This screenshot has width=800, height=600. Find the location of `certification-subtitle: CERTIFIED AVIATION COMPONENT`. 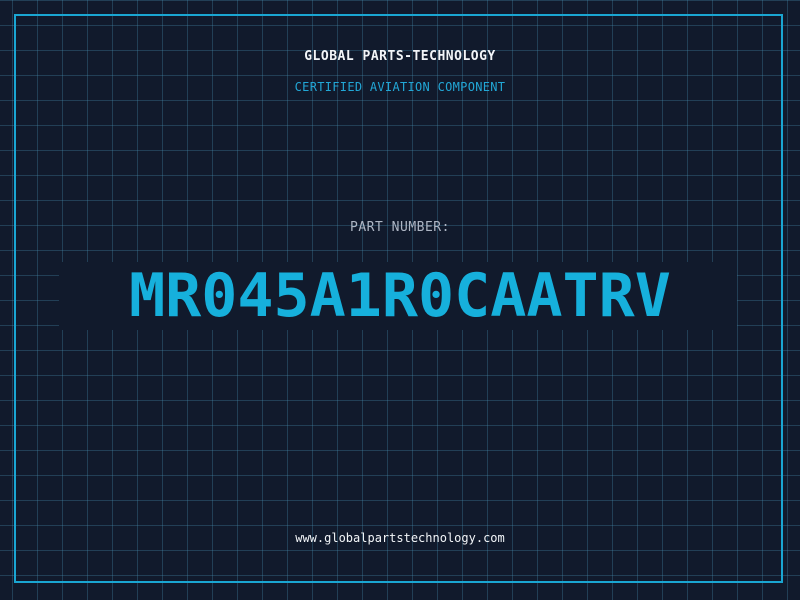

certification-subtitle: CERTIFIED AVIATION COMPONENT is located at coordinates (400, 87).